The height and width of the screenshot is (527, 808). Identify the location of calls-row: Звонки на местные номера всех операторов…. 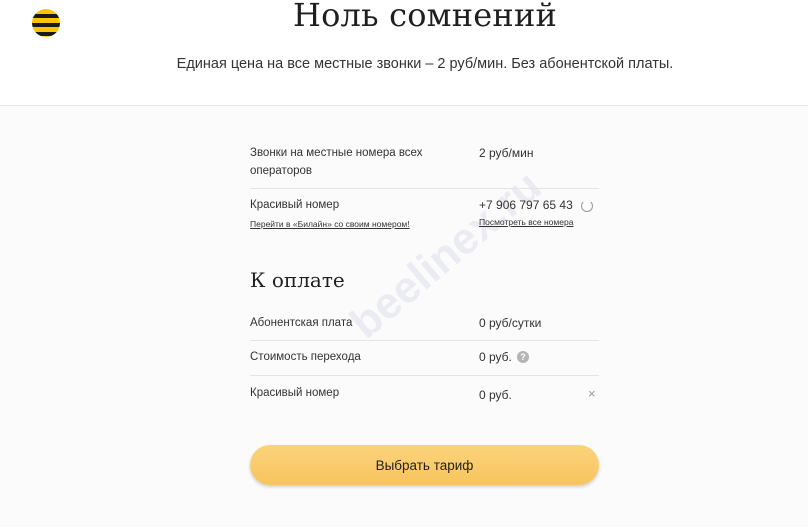
(424, 164).